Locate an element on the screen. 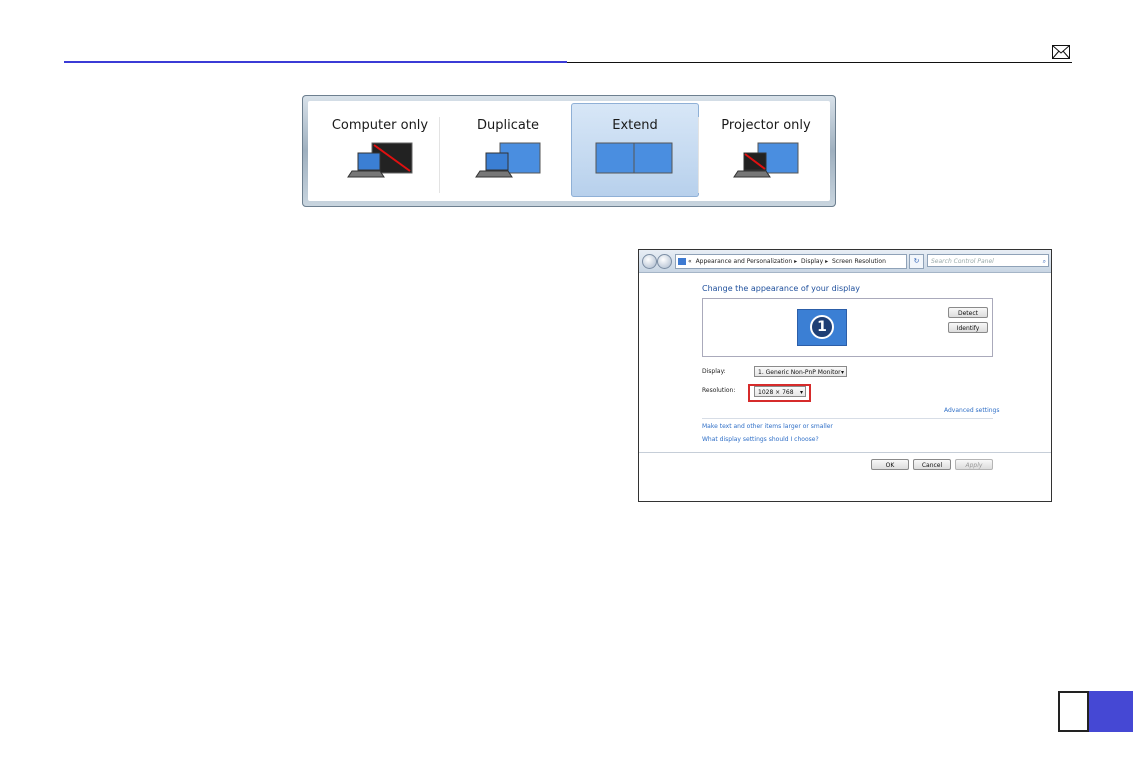  ok-button: OK is located at coordinates (890, 464).